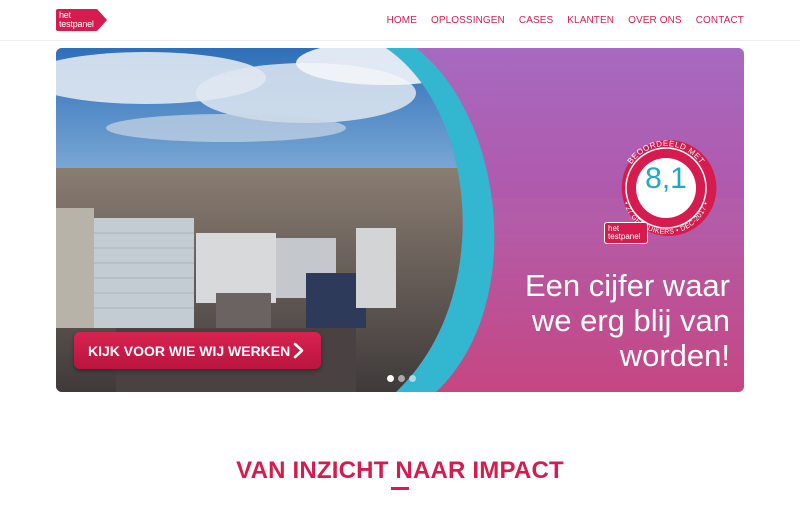  What do you see at coordinates (627, 285) in the screenshot?
I see `hero-headline-line1: Een cijfer waar` at bounding box center [627, 285].